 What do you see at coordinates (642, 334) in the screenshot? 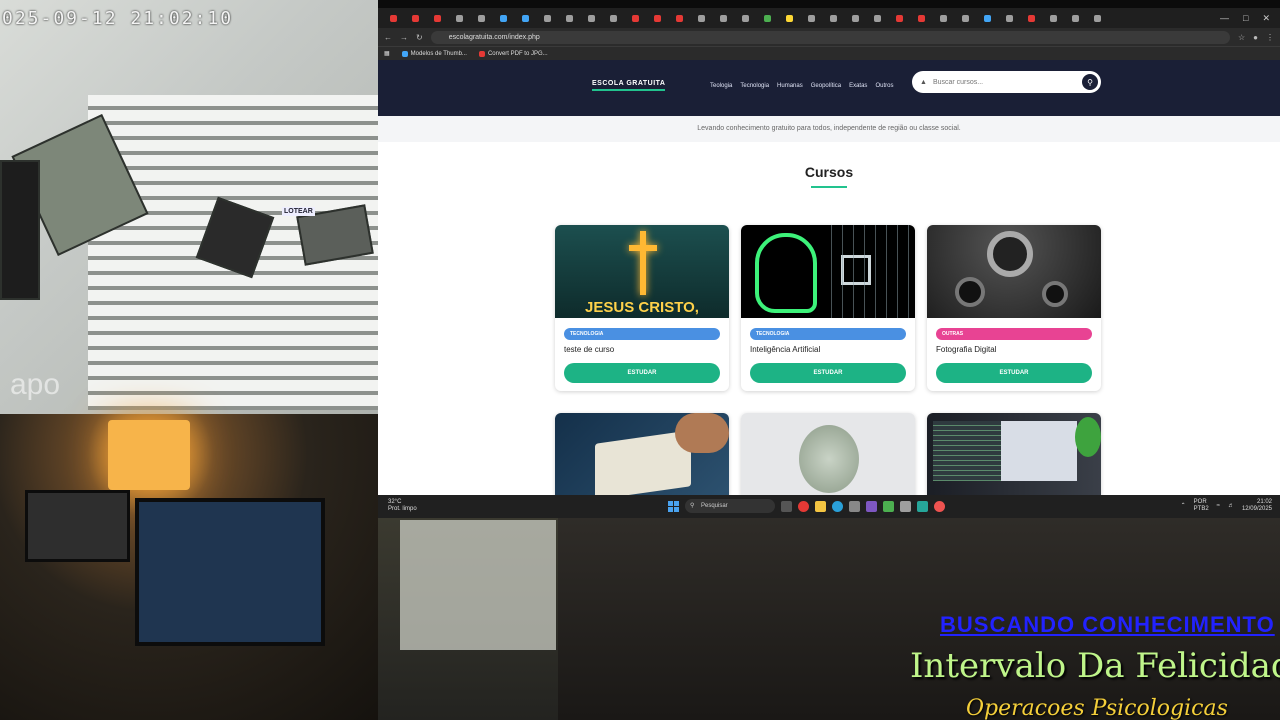
I see `category-badge: TECNOLOGIA` at bounding box center [642, 334].